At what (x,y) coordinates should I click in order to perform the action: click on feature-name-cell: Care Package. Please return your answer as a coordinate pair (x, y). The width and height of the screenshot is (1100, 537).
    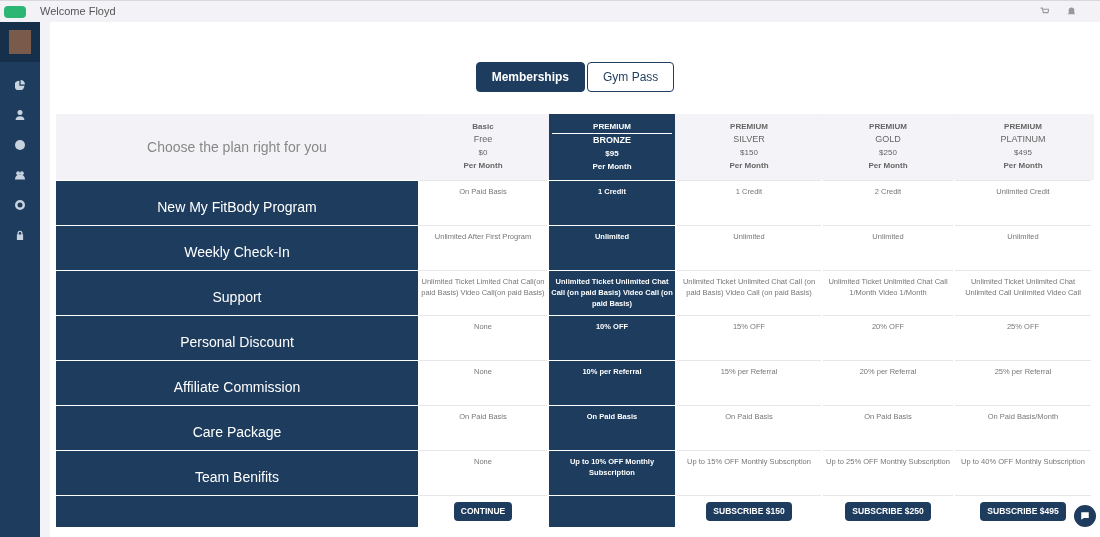
    Looking at the image, I should click on (237, 427).